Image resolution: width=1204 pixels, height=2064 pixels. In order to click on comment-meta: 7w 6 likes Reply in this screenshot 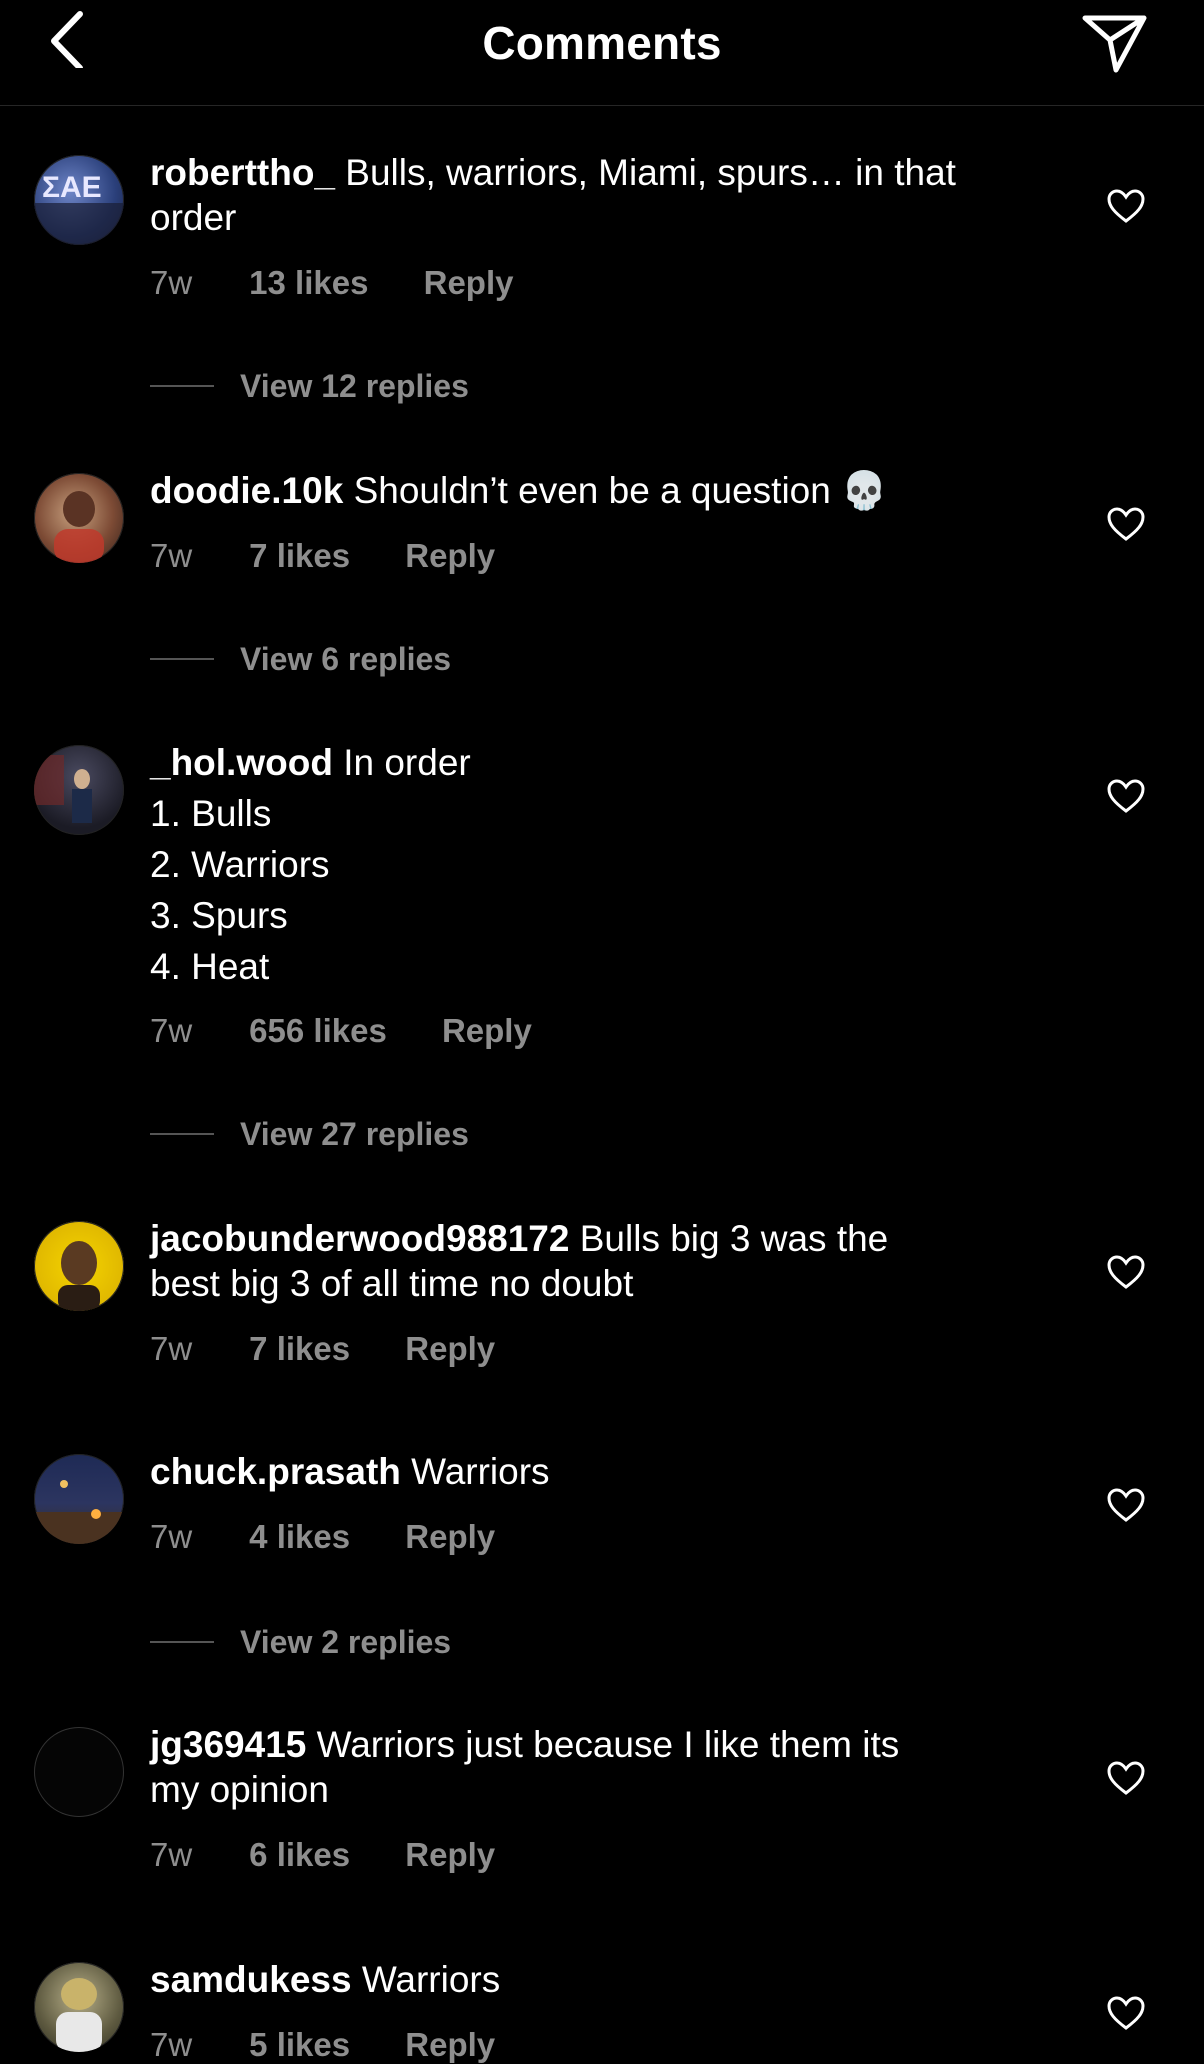, I will do `click(322, 1855)`.